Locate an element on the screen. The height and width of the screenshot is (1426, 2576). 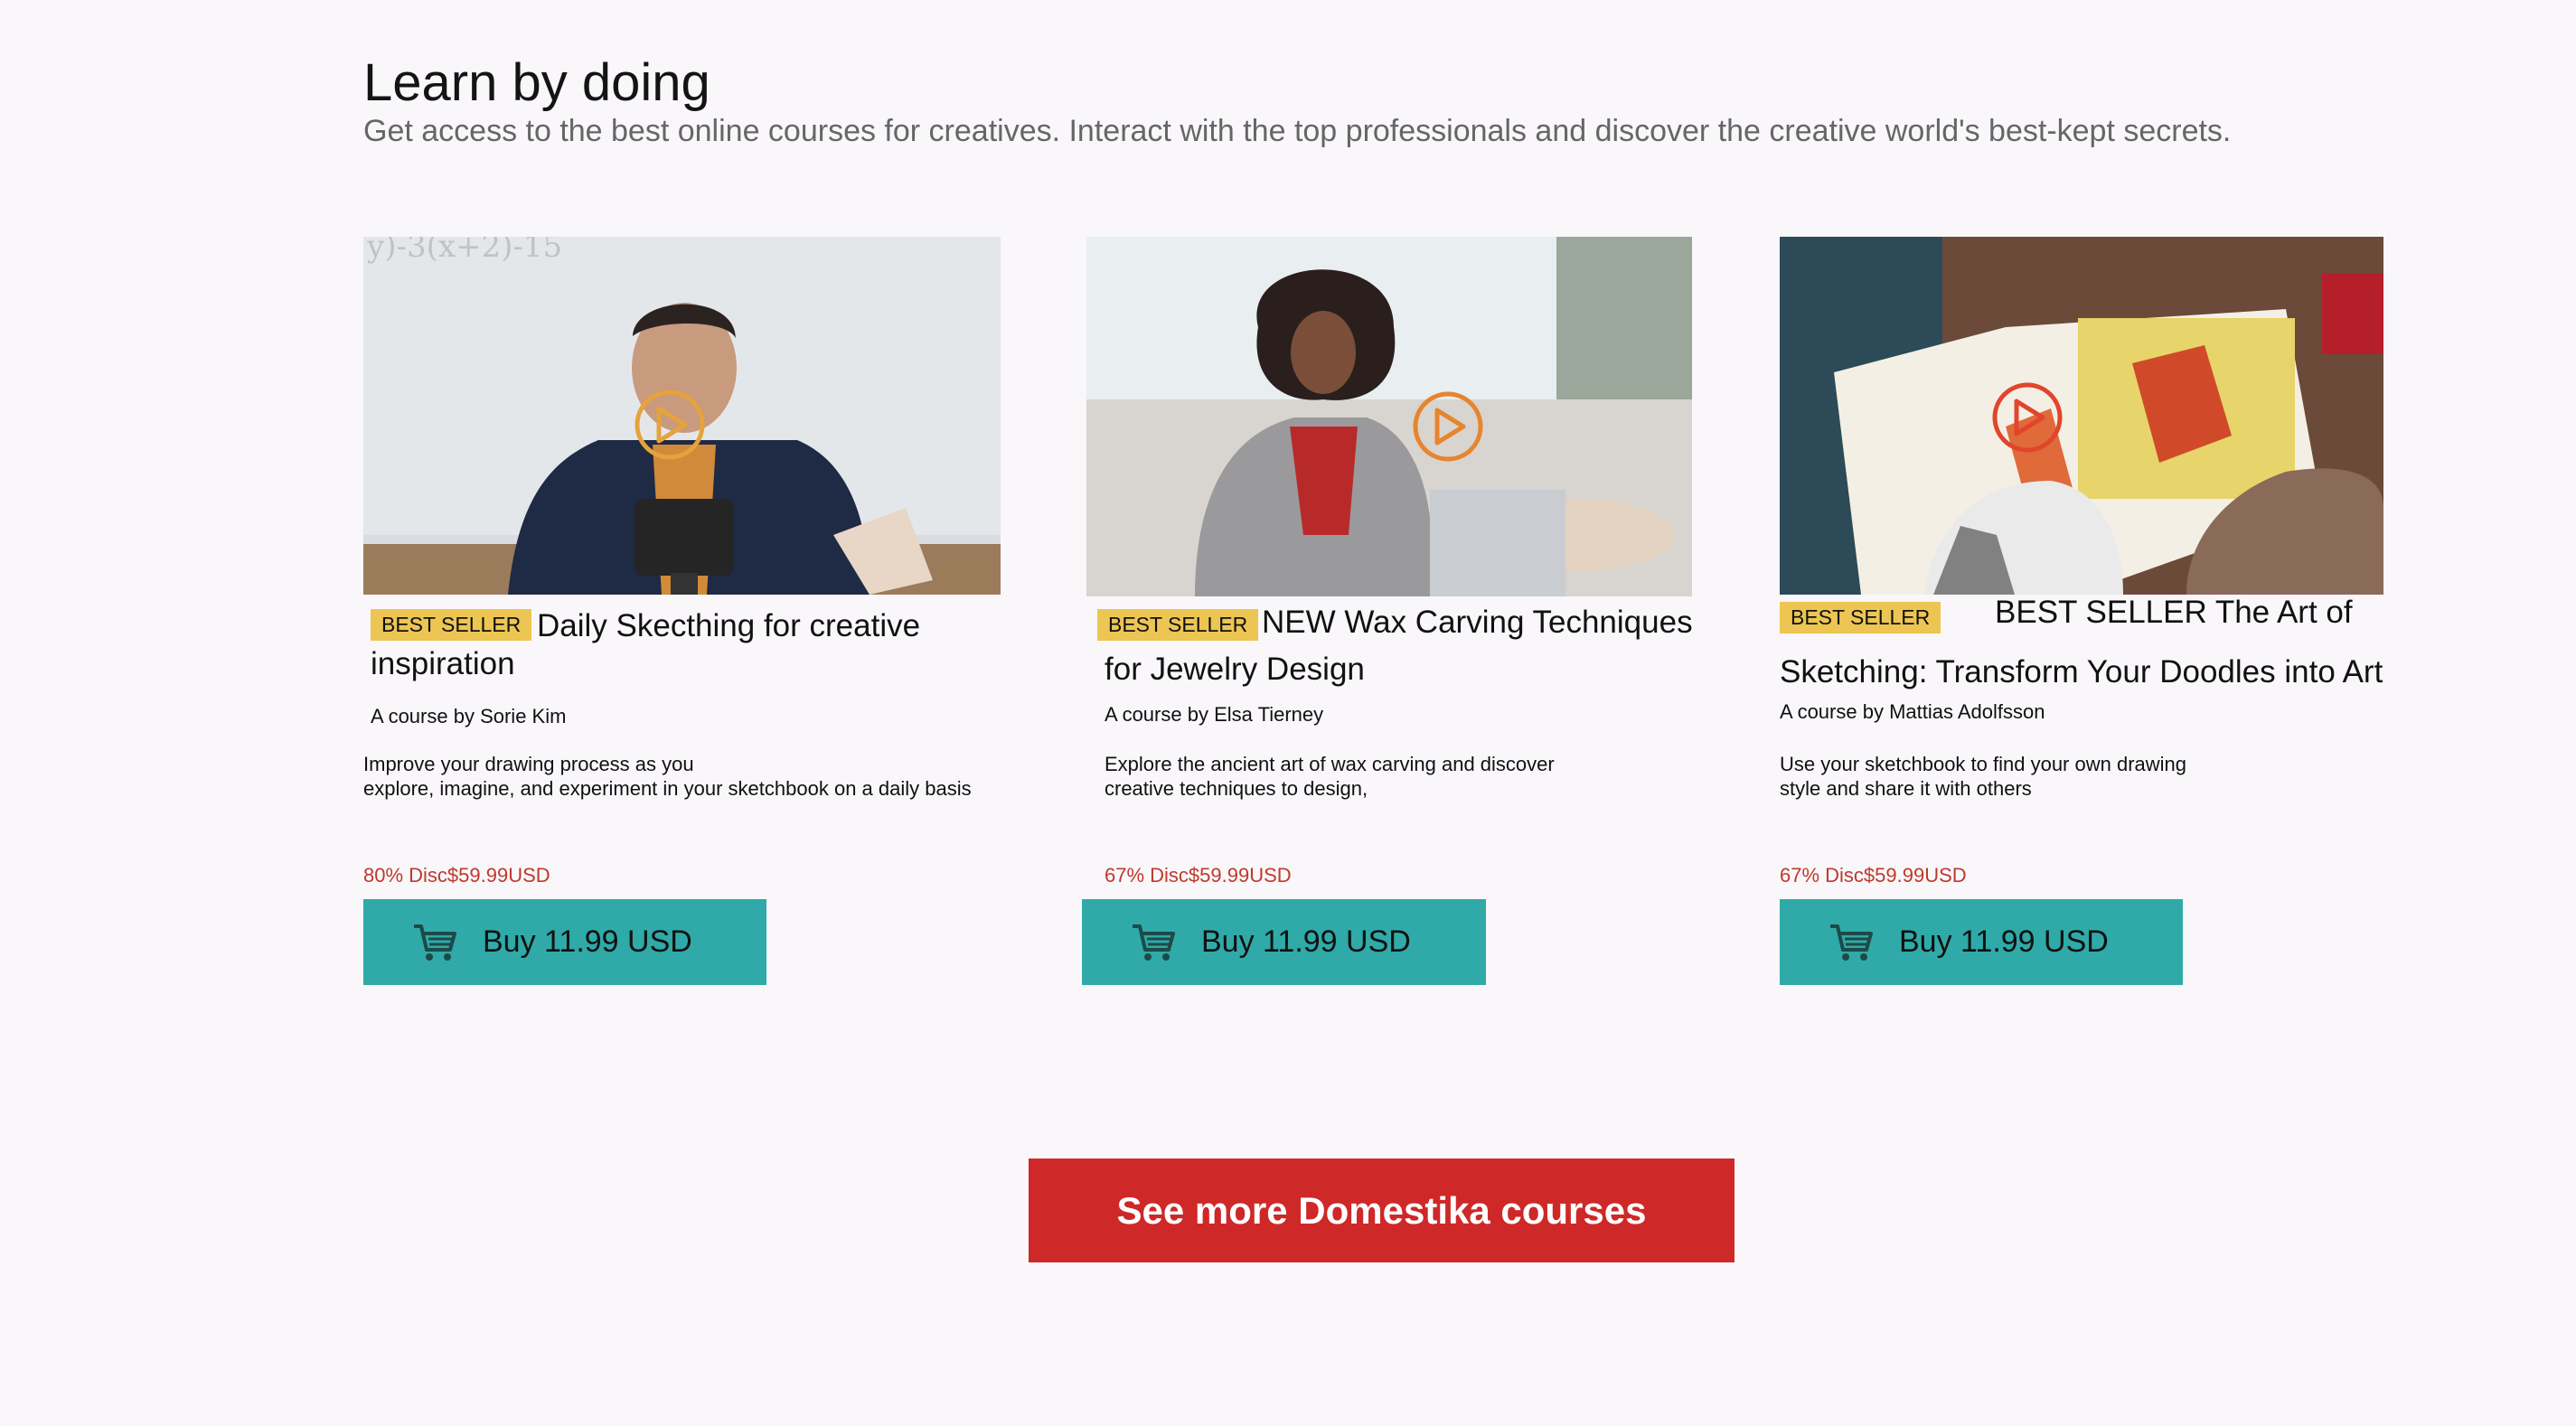
course-author: A course by Sorie Kim is located at coordinates (469, 716).